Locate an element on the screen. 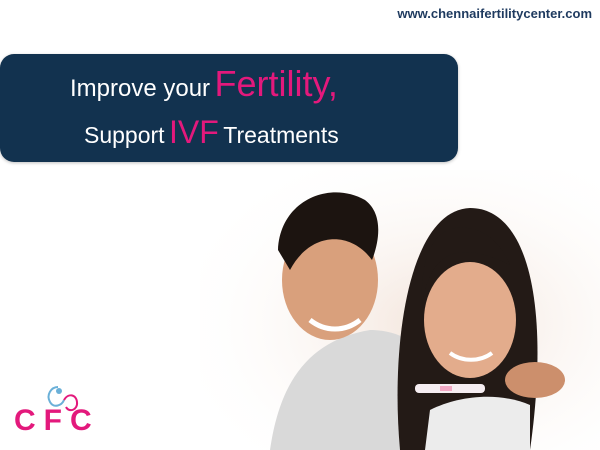 This screenshot has width=600, height=450. subheadline-highlight: IVF is located at coordinates (194, 132).